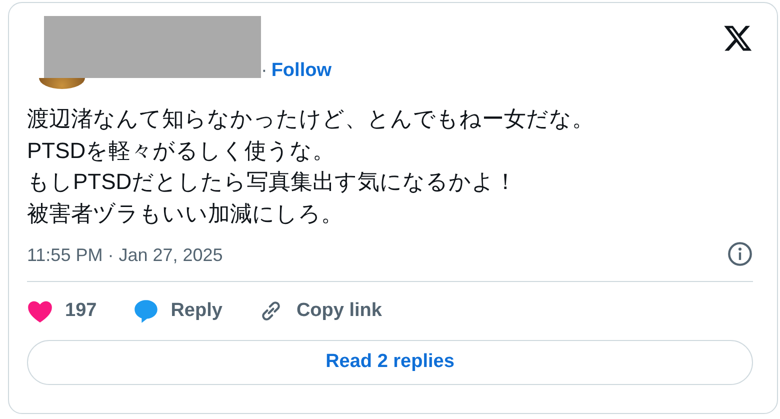 Image resolution: width=780 pixels, height=419 pixels. What do you see at coordinates (145, 311) in the screenshot?
I see `speech-bubble-icon` at bounding box center [145, 311].